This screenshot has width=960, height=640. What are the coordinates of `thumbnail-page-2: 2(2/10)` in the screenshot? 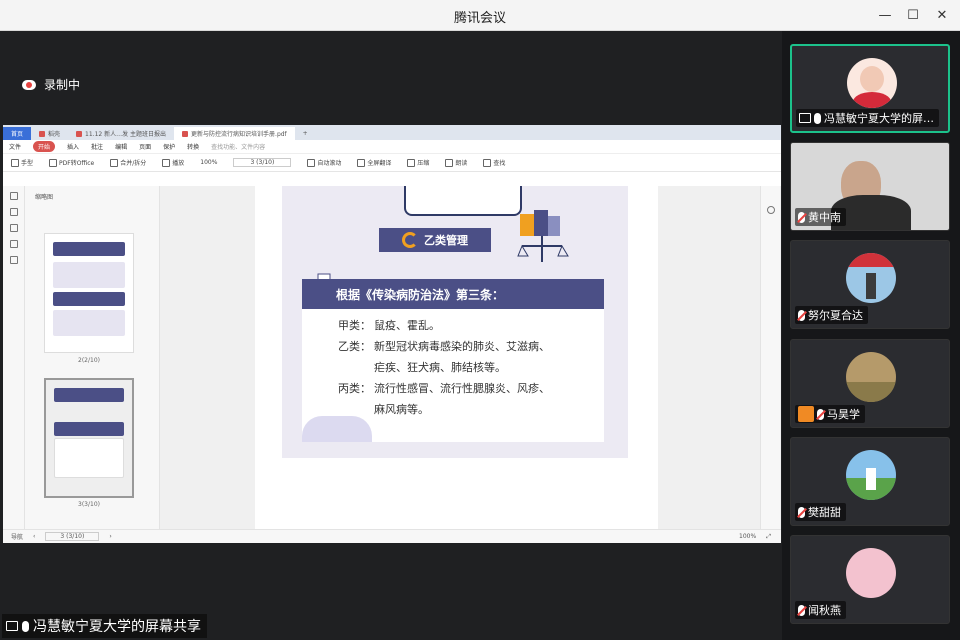 It's located at (89, 298).